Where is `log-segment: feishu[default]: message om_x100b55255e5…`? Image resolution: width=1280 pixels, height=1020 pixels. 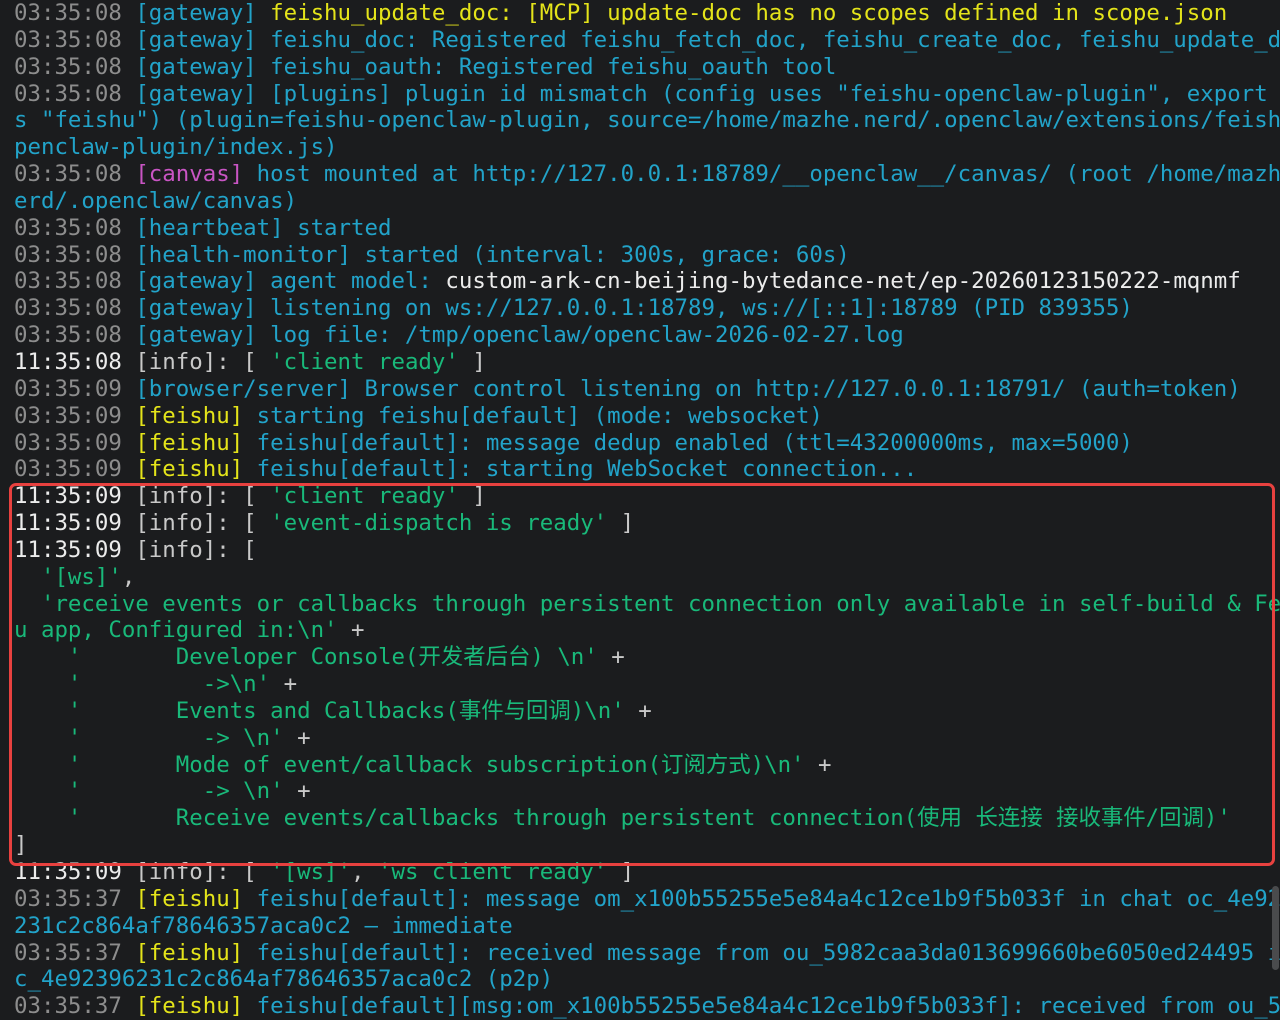 log-segment: feishu[default]: message om_x100b55255e5… is located at coordinates (761, 898).